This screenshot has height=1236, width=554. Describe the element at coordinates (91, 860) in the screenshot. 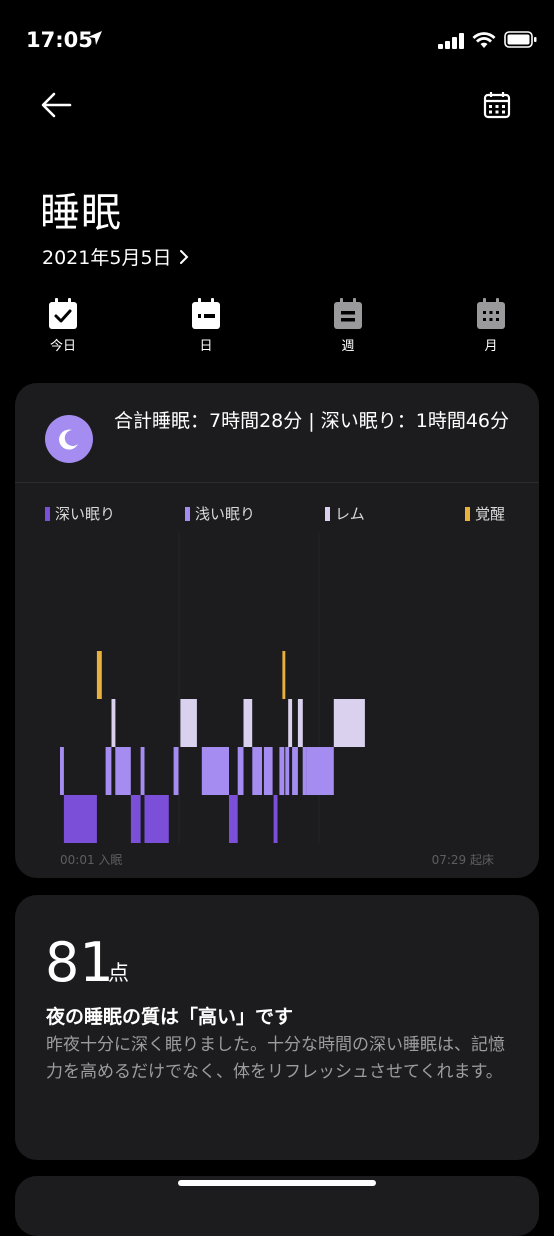

I see `chart-start-label: 00:01 入眠` at that location.